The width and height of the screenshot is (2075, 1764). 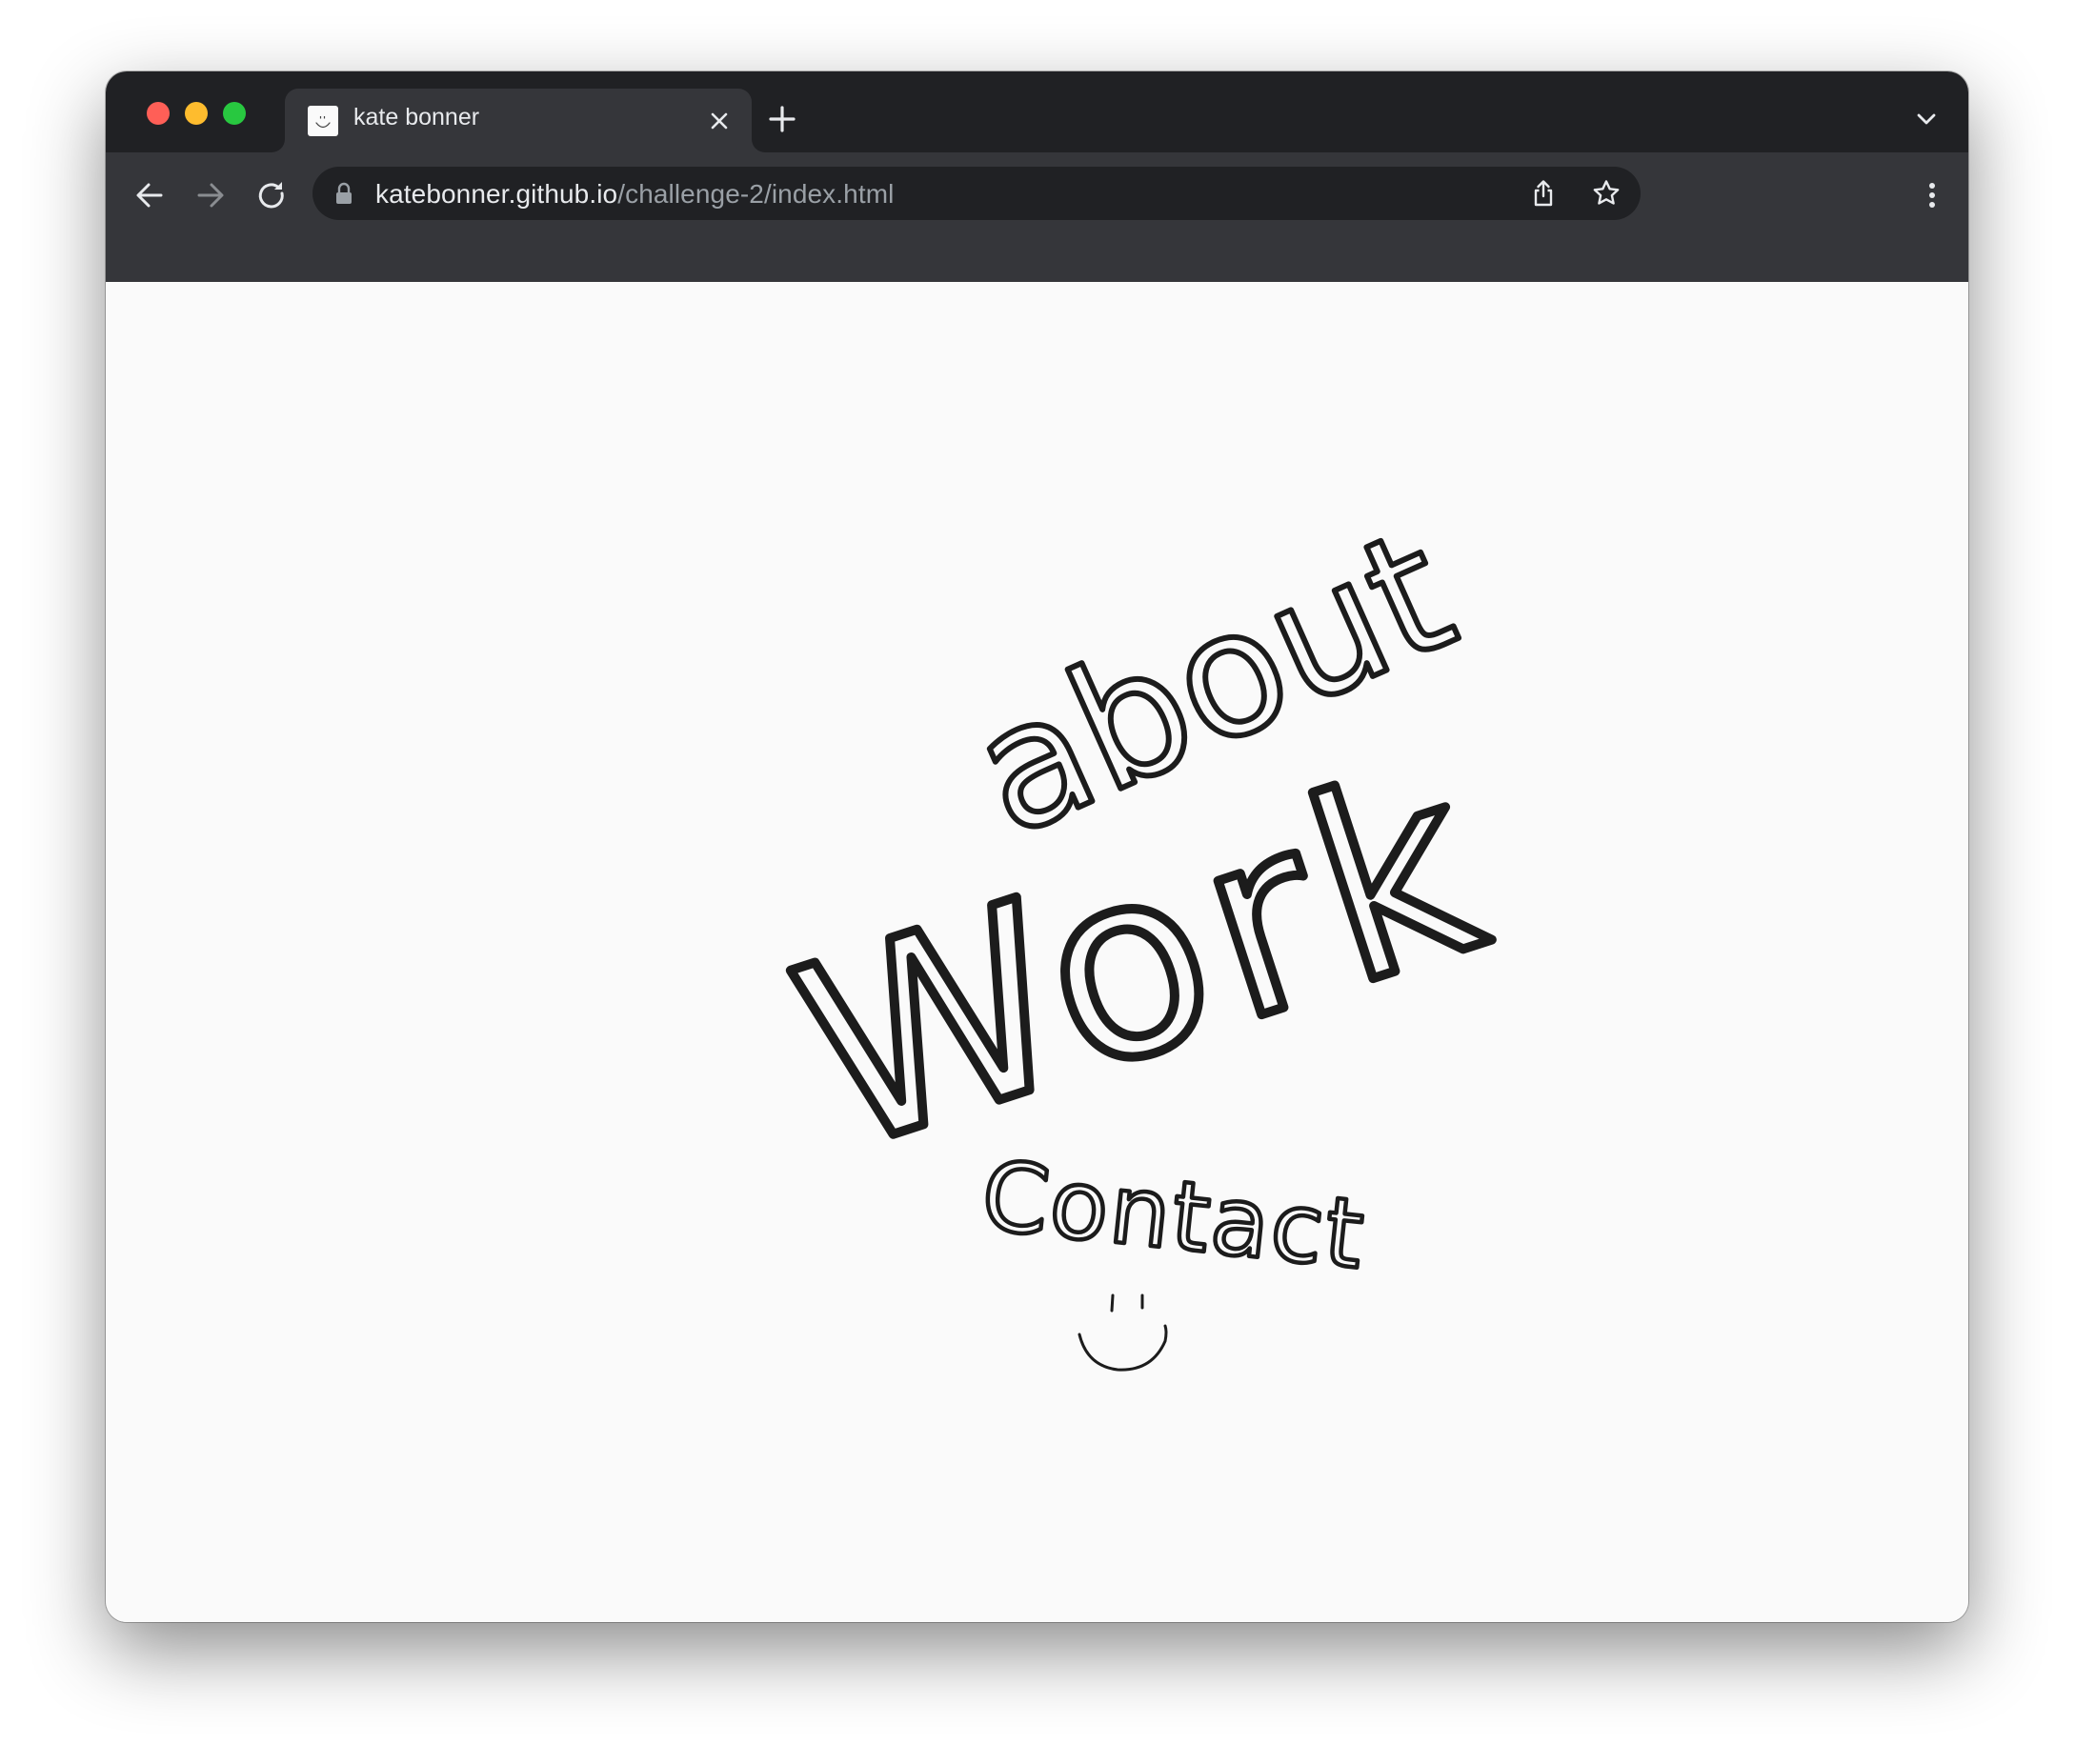 I want to click on close-window-button, so click(x=158, y=113).